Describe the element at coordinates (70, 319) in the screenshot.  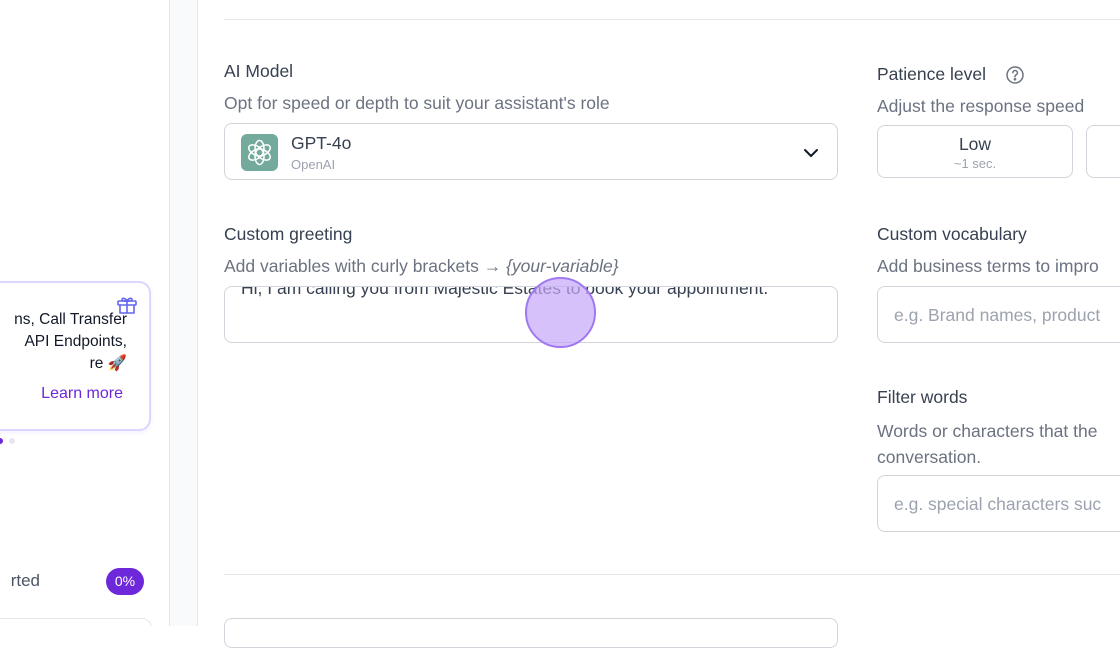
I see `promo-line: ns, Call Transfer` at that location.